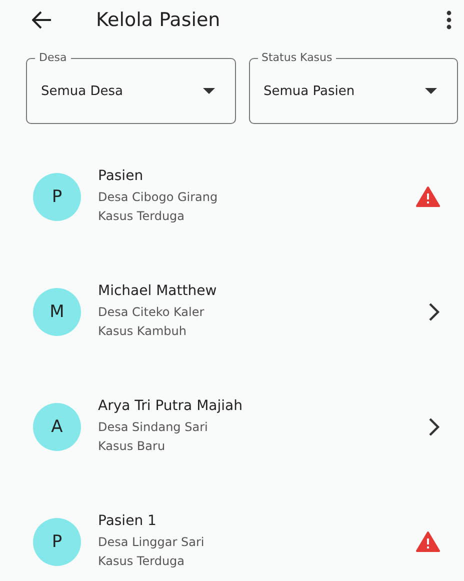 Image resolution: width=464 pixels, height=581 pixels. Describe the element at coordinates (171, 406) in the screenshot. I see `patient-name: Arya Tri Putra Majiah` at that location.